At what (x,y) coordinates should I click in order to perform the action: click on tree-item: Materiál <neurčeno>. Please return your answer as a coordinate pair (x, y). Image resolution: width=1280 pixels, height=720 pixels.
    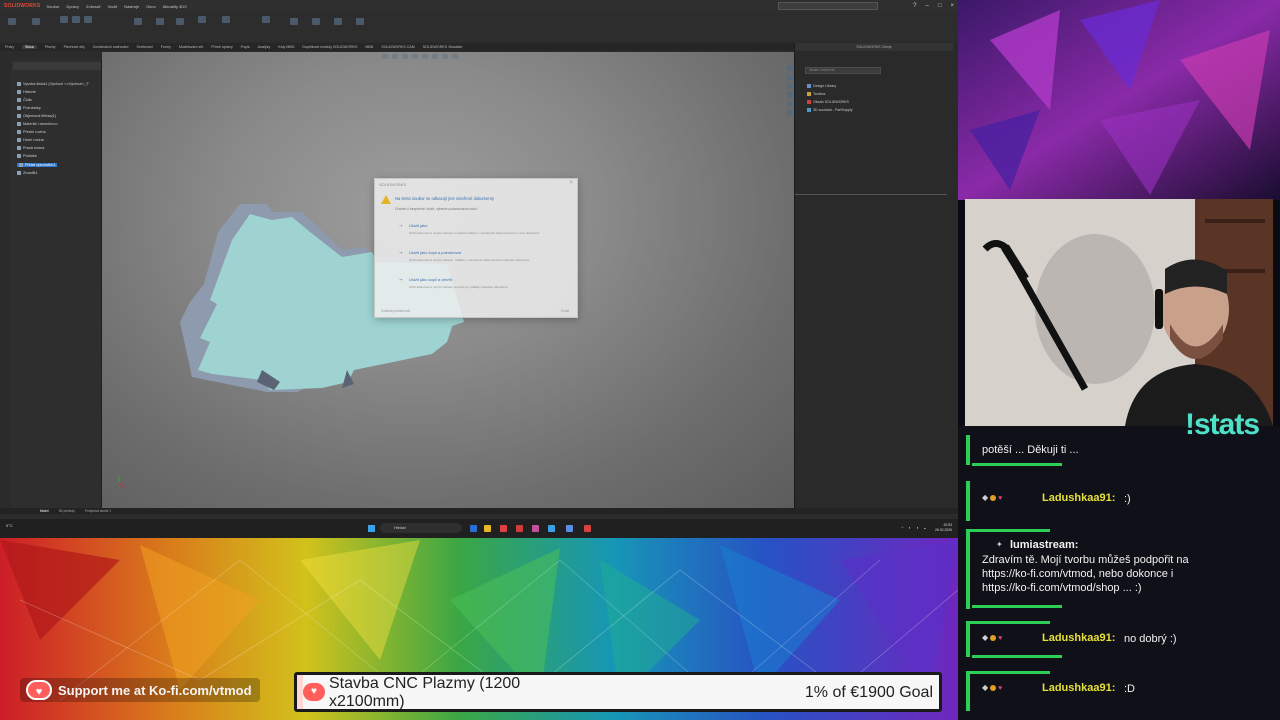
    Looking at the image, I should click on (37, 124).